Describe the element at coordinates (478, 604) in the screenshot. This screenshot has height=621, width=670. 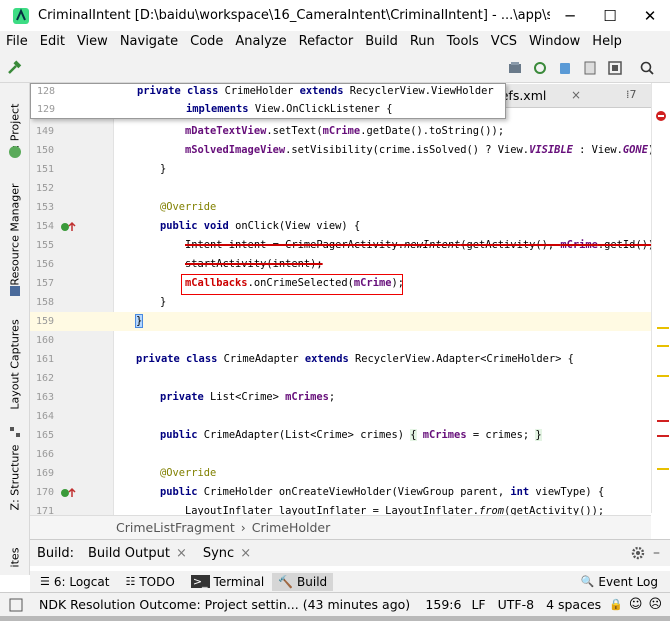
I see `line-separator: LF` at that location.